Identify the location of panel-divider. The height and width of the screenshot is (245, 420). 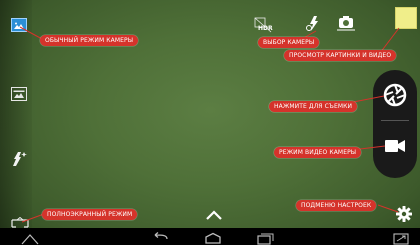
(395, 120).